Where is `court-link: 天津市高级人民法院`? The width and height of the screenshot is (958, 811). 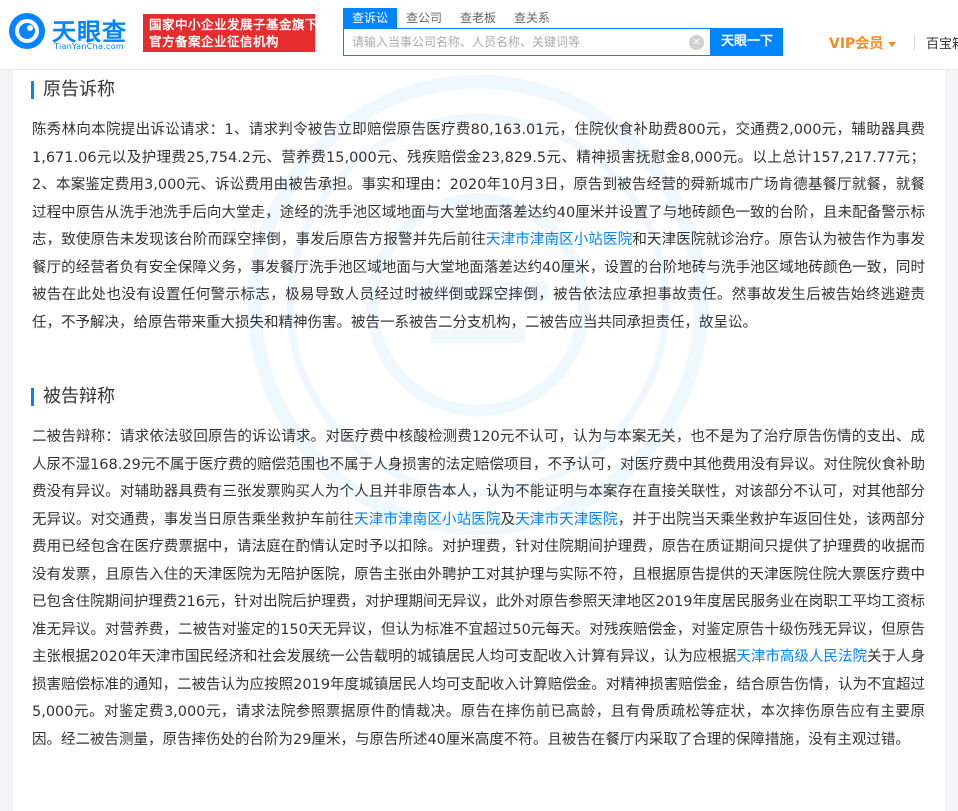 court-link: 天津市高级人民法院 is located at coordinates (801, 657).